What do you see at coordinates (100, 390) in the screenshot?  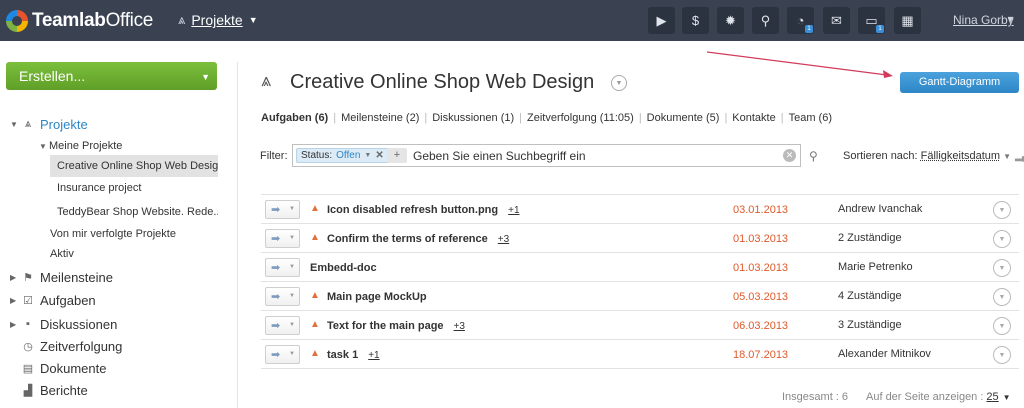 I see `sidebar-item-berichte: ▟ Berichte` at bounding box center [100, 390].